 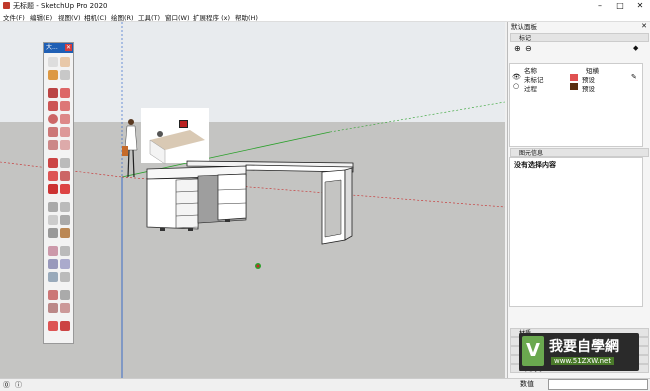 I want to click on menu-draw: 绘图(R), so click(x=122, y=17).